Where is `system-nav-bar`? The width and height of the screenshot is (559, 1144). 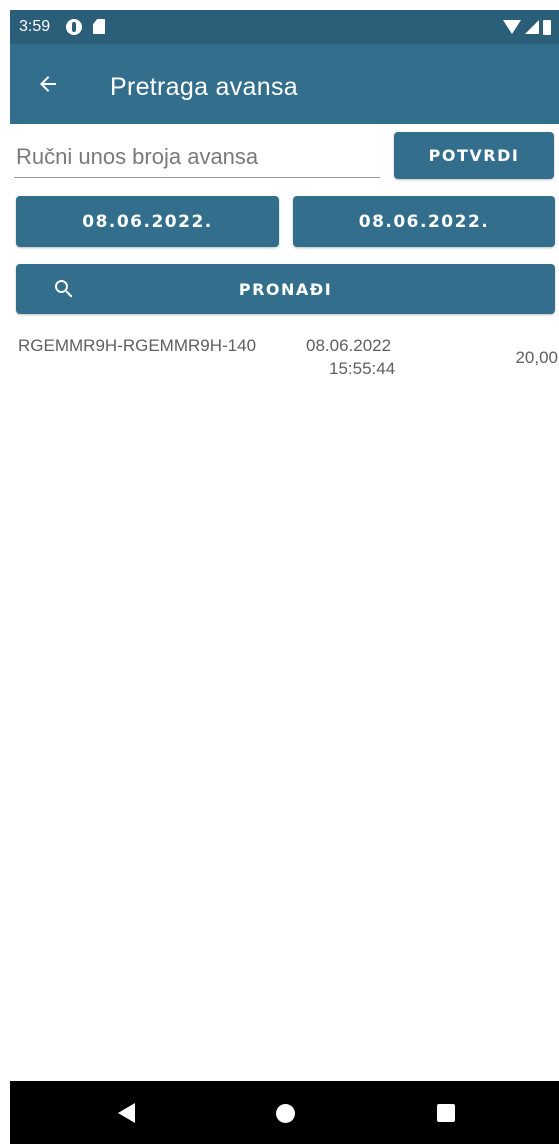
system-nav-bar is located at coordinates (284, 1112).